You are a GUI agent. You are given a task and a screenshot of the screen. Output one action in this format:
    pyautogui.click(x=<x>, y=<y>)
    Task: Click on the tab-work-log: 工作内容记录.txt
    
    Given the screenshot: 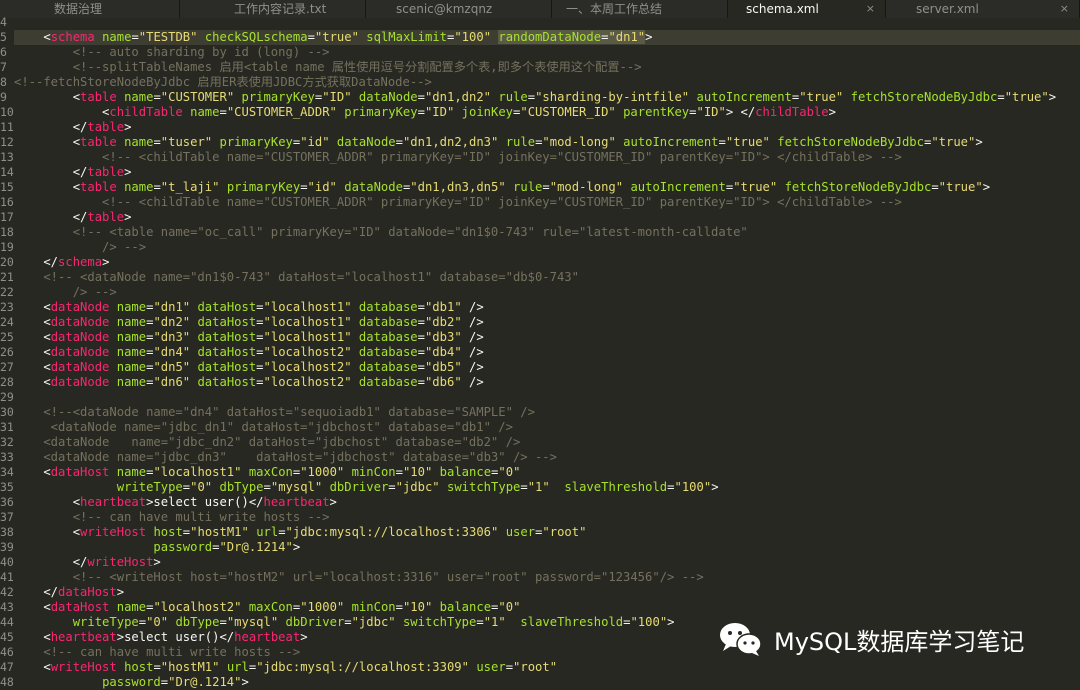 What is the action you would take?
    pyautogui.click(x=273, y=9)
    